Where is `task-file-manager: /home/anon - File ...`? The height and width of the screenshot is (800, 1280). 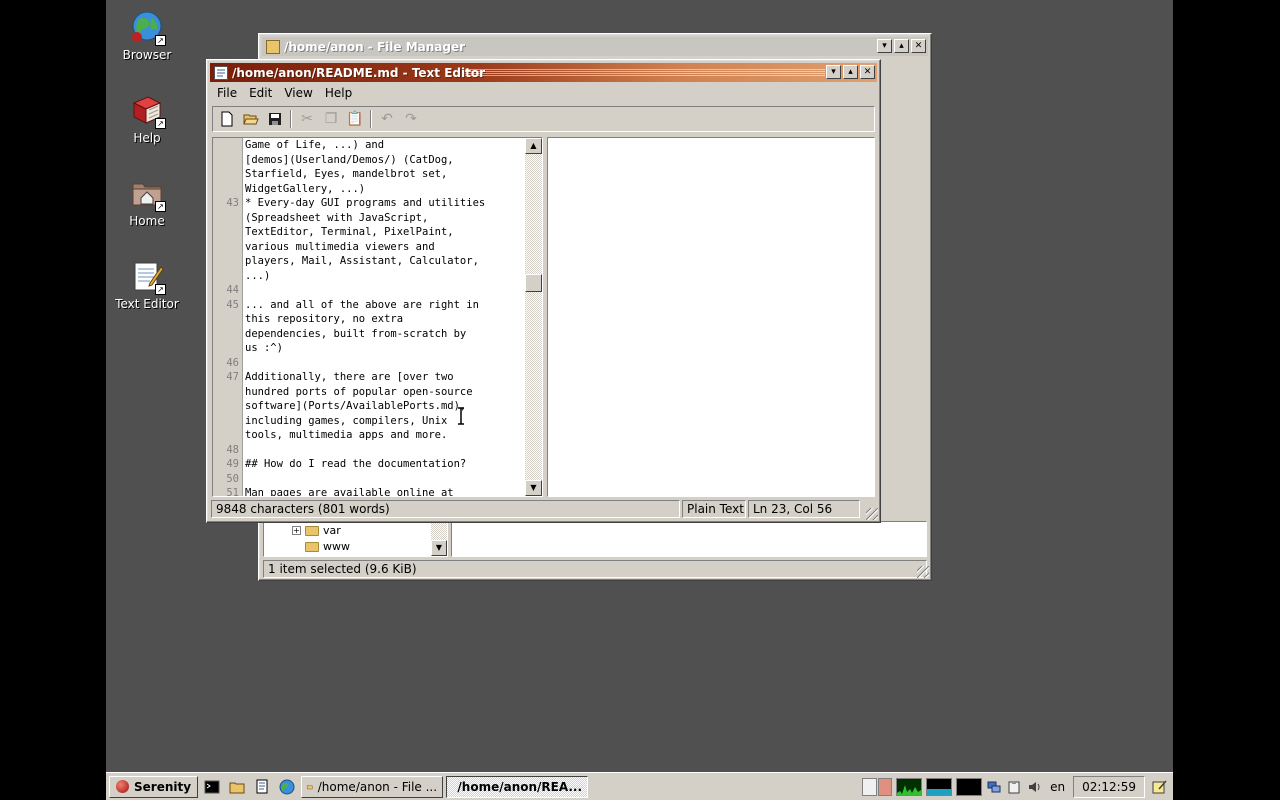
task-file-manager: /home/anon - File ... is located at coordinates (372, 786).